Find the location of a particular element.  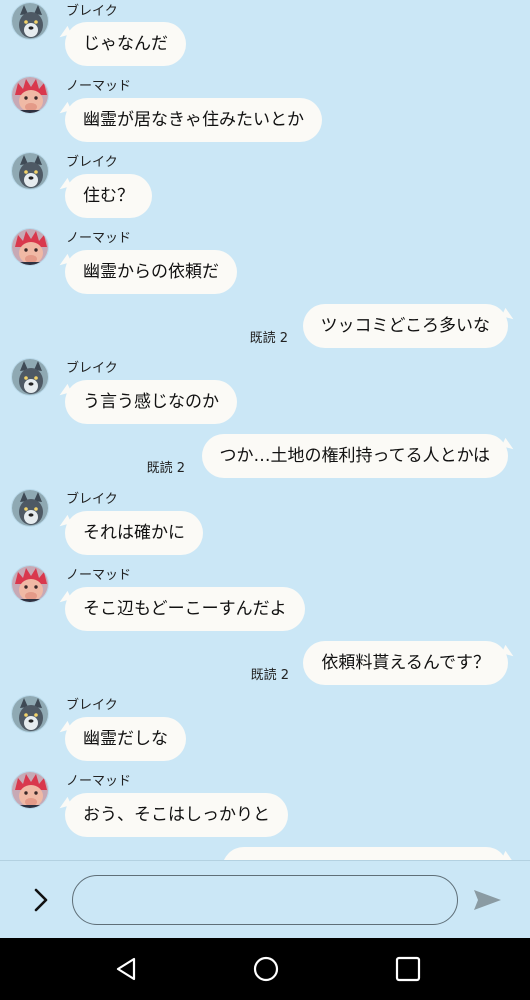

system-nav-bar is located at coordinates (265, 969).